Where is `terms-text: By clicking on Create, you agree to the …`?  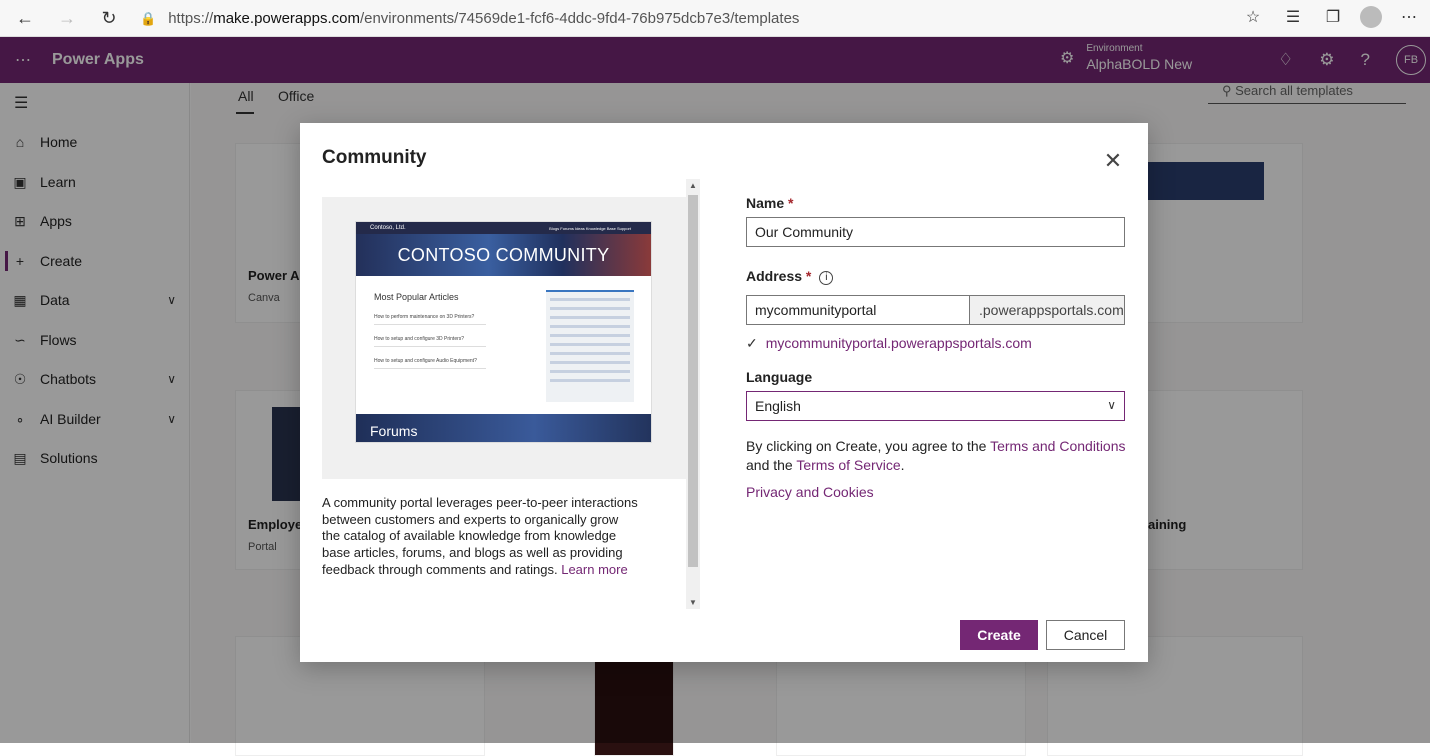
terms-text: By clicking on Create, you agree to the … is located at coordinates (936, 456).